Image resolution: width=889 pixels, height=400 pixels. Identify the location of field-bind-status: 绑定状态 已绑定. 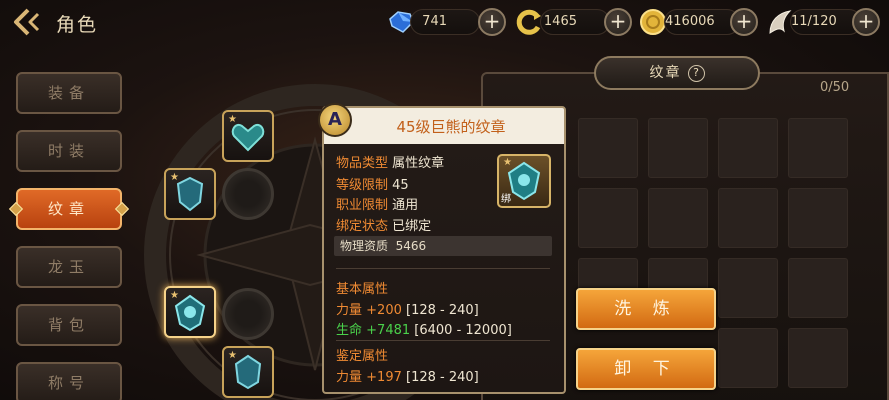
(384, 226).